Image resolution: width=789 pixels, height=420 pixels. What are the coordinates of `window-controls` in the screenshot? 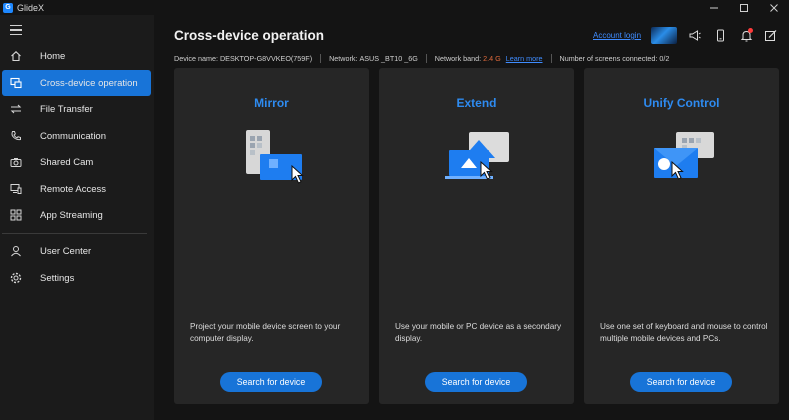 It's located at (744, 7).